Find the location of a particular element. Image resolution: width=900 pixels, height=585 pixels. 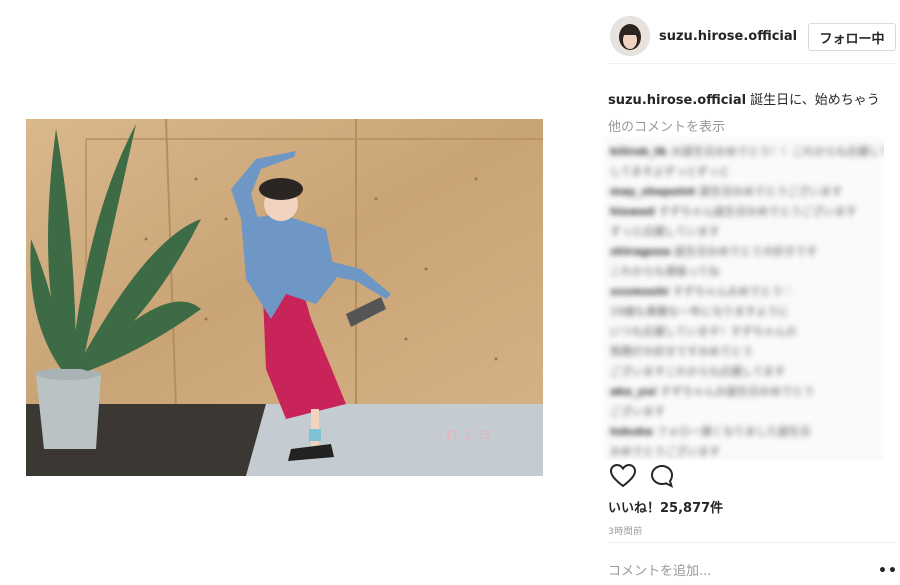

comment-item: kiiirok_tk お誕生日おめでとう！！これからも応援しています is located at coordinates (747, 152).